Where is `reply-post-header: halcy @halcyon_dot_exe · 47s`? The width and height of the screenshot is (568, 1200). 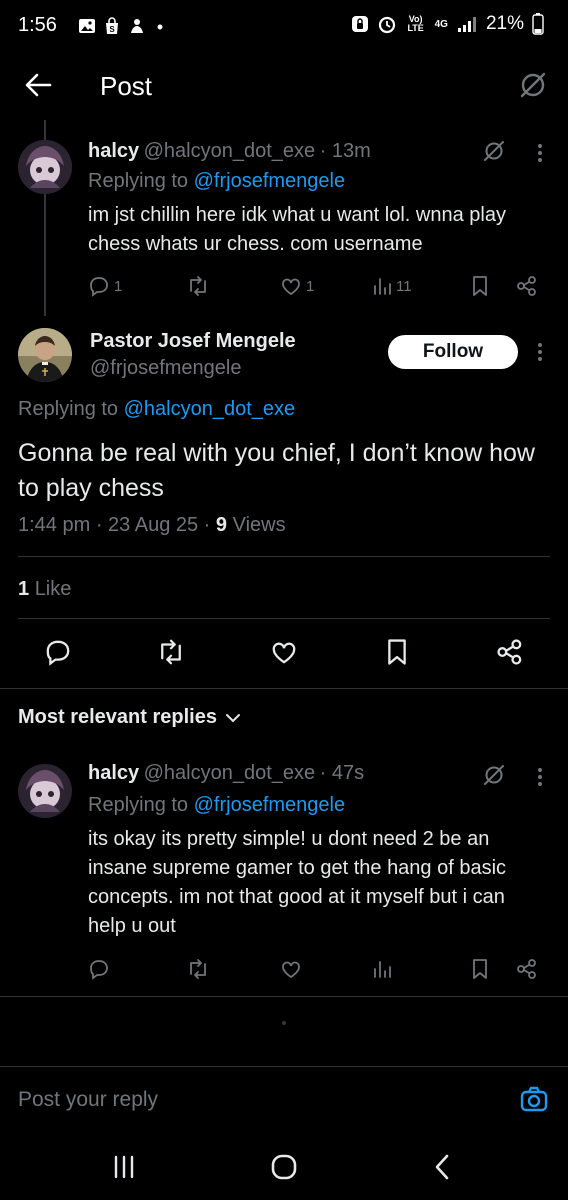
reply-post-header: halcy @halcyon_dot_exe · 47s is located at coordinates (298, 773).